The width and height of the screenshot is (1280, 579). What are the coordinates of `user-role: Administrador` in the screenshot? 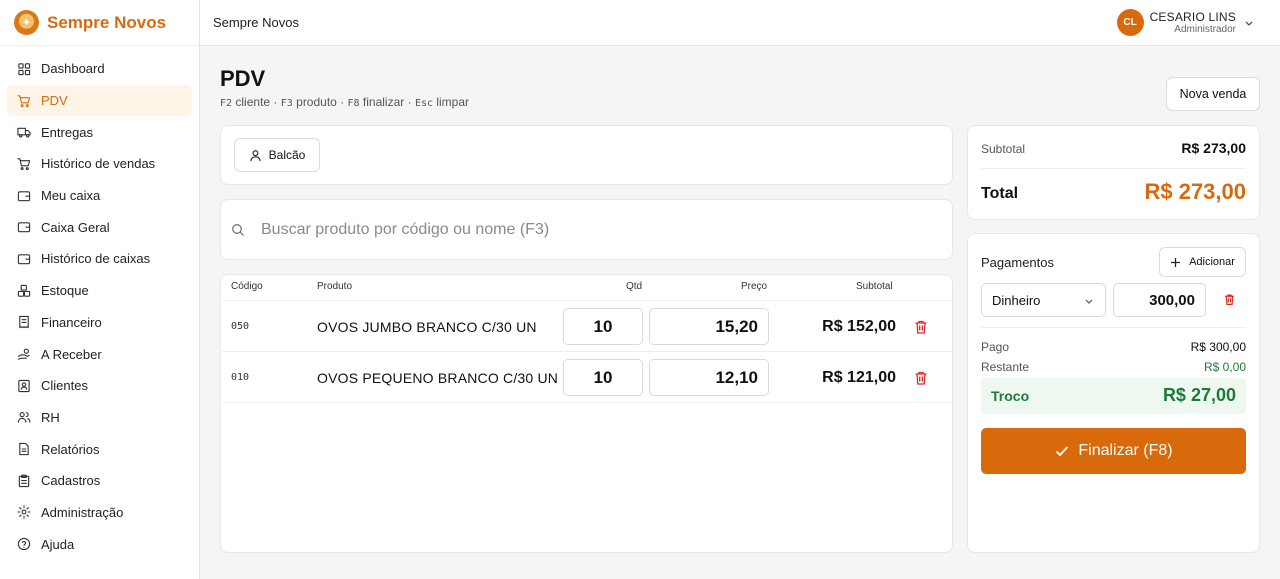 It's located at (1205, 29).